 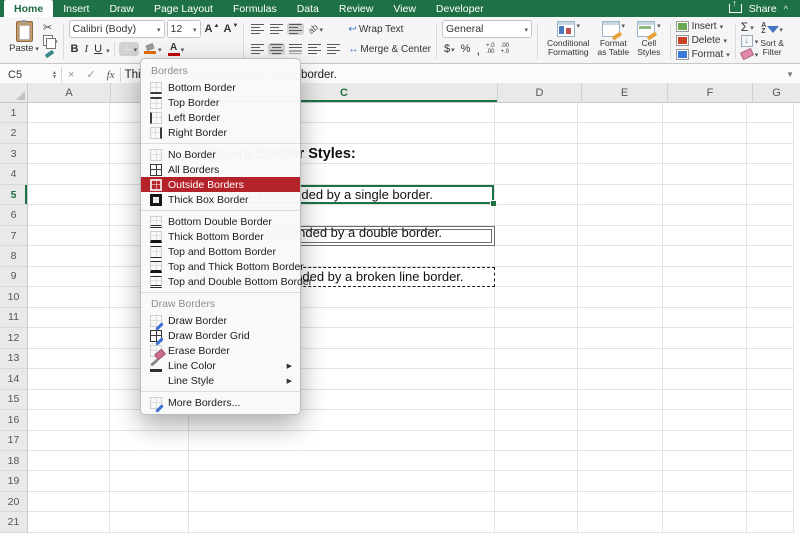 I want to click on cell-D6, so click(x=536, y=215).